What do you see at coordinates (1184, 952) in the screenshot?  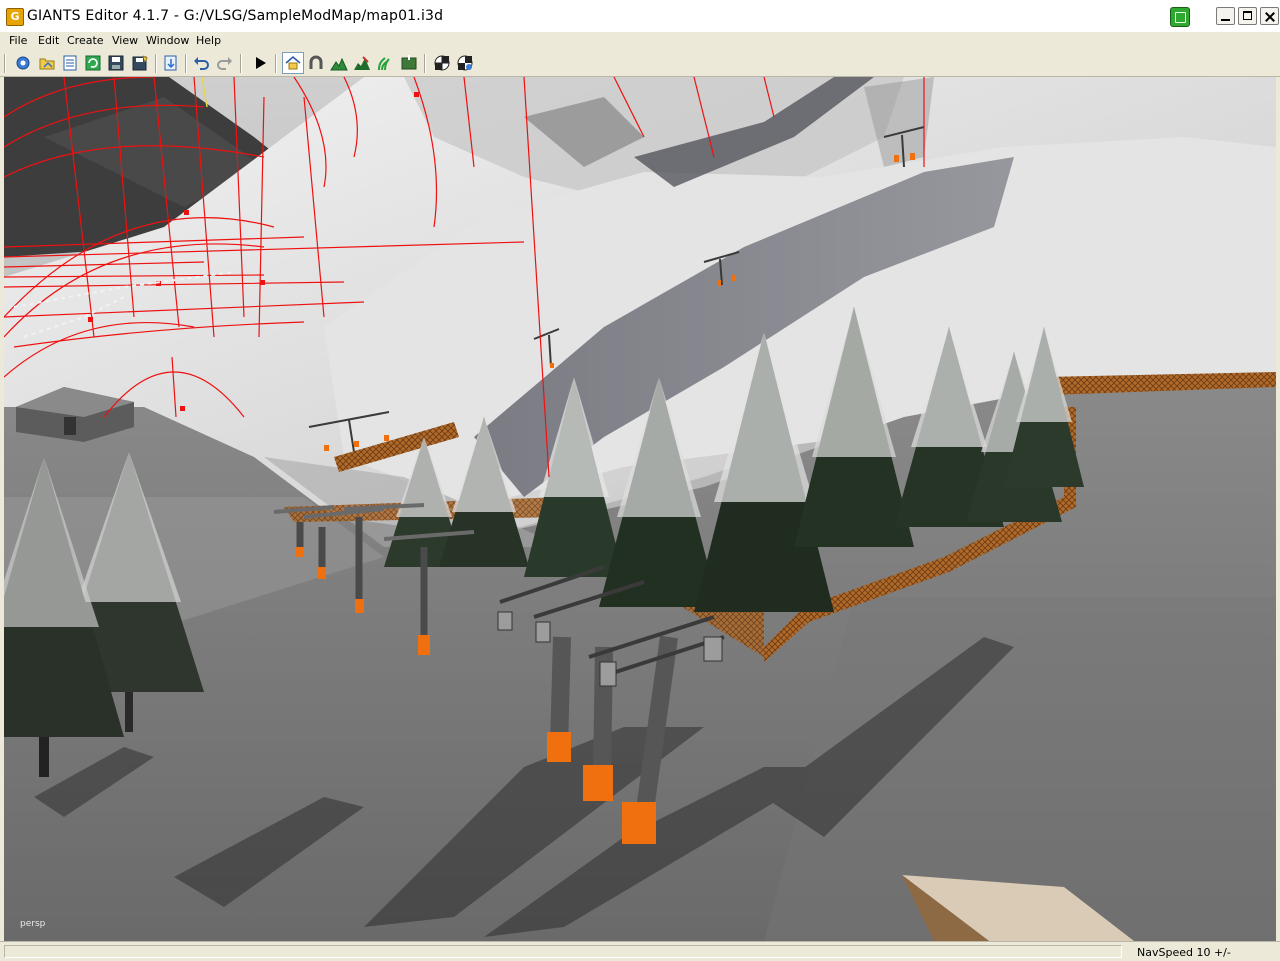 I see `navspeed-indicator: NavSpeed 10 +/-` at bounding box center [1184, 952].